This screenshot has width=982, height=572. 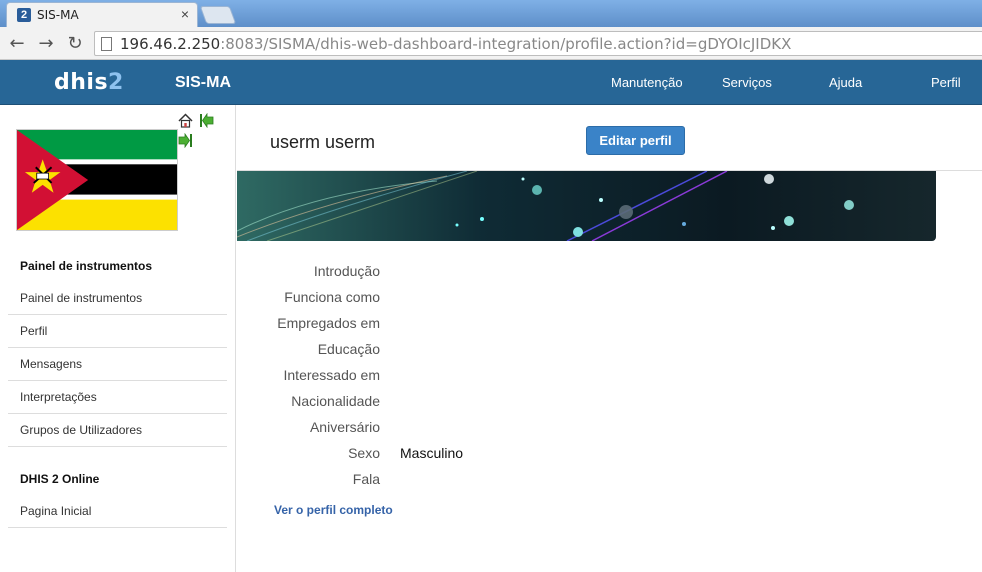 I want to click on profile-header: userm userm Editar perfil, so click(x=609, y=138).